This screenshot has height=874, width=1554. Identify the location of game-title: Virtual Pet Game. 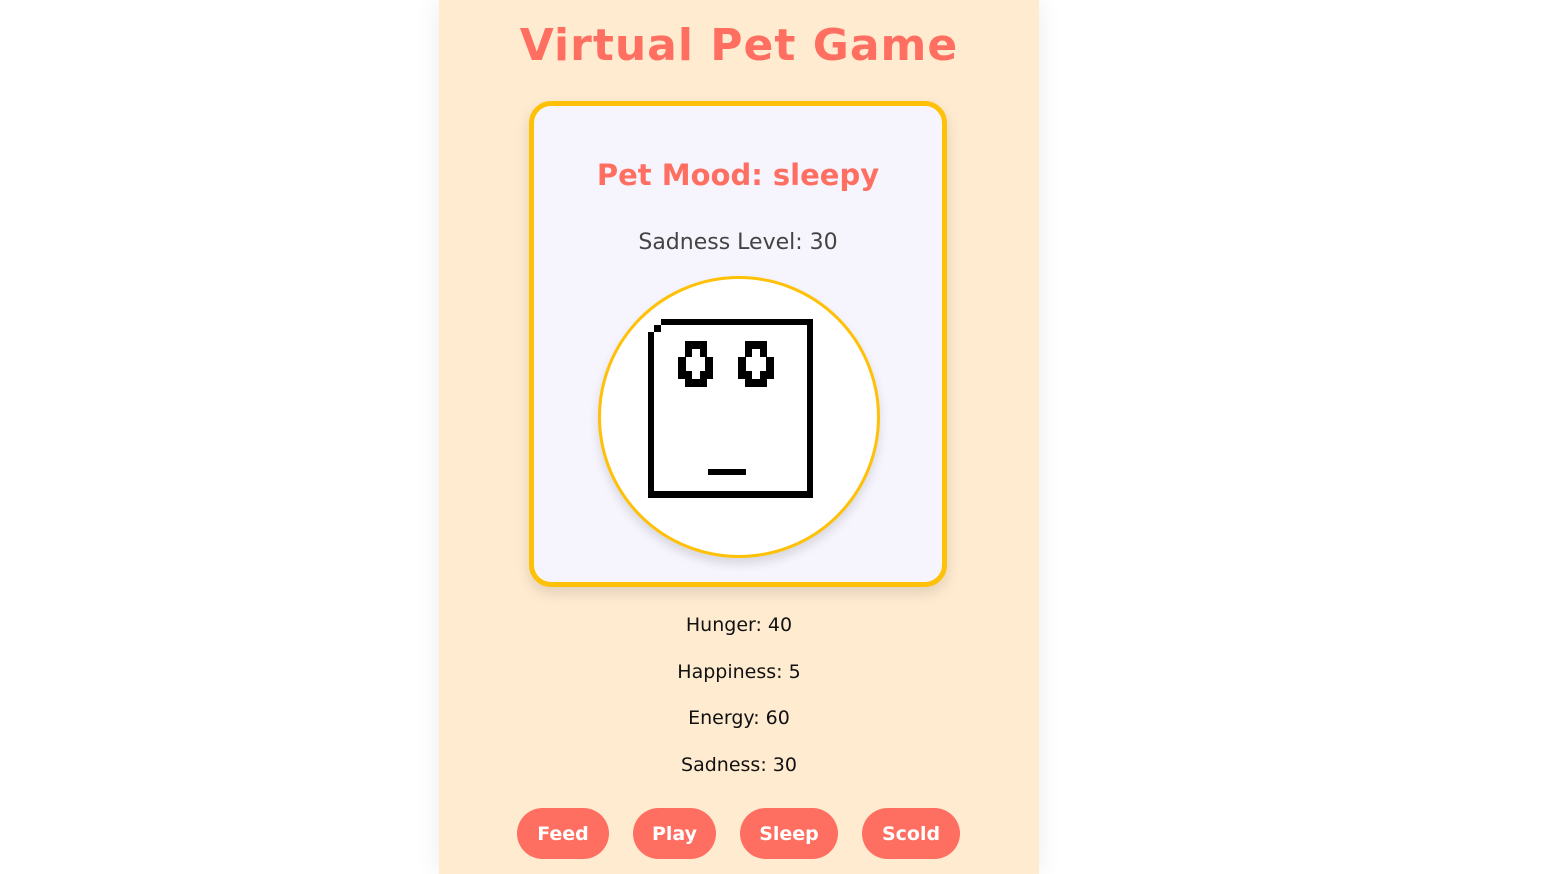
(739, 45).